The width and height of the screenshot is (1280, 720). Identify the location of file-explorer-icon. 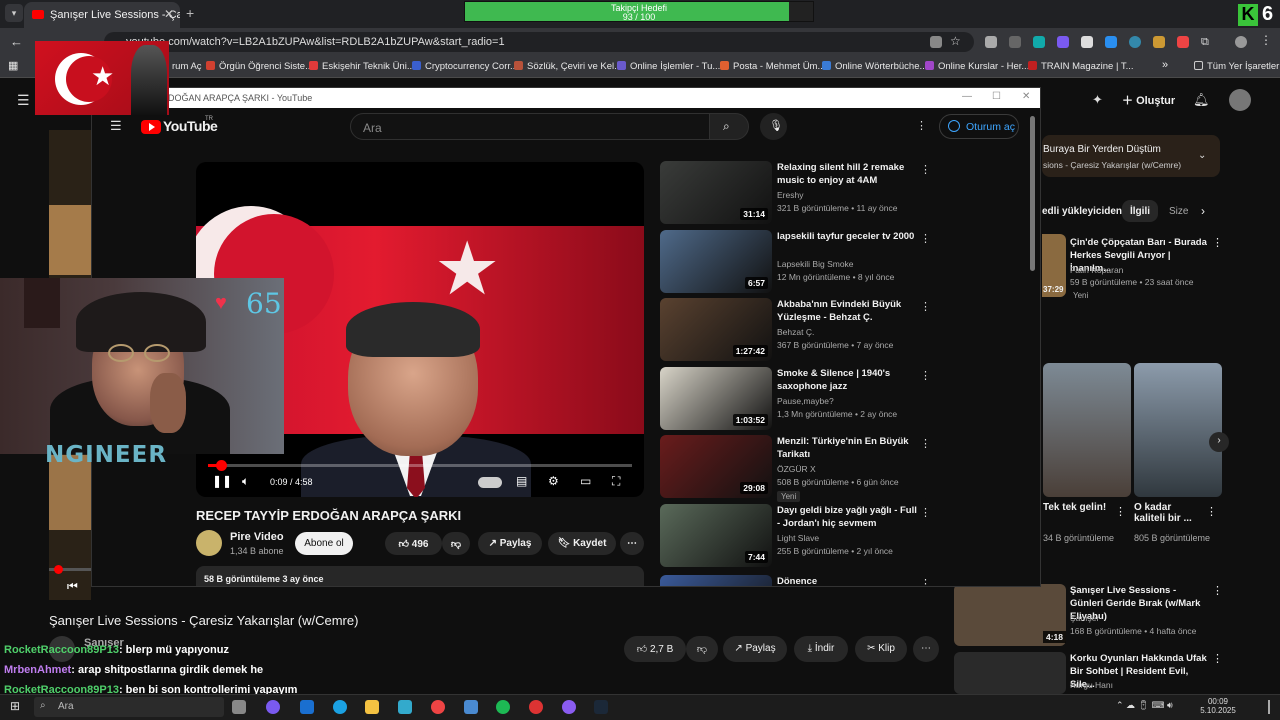
(372, 707).